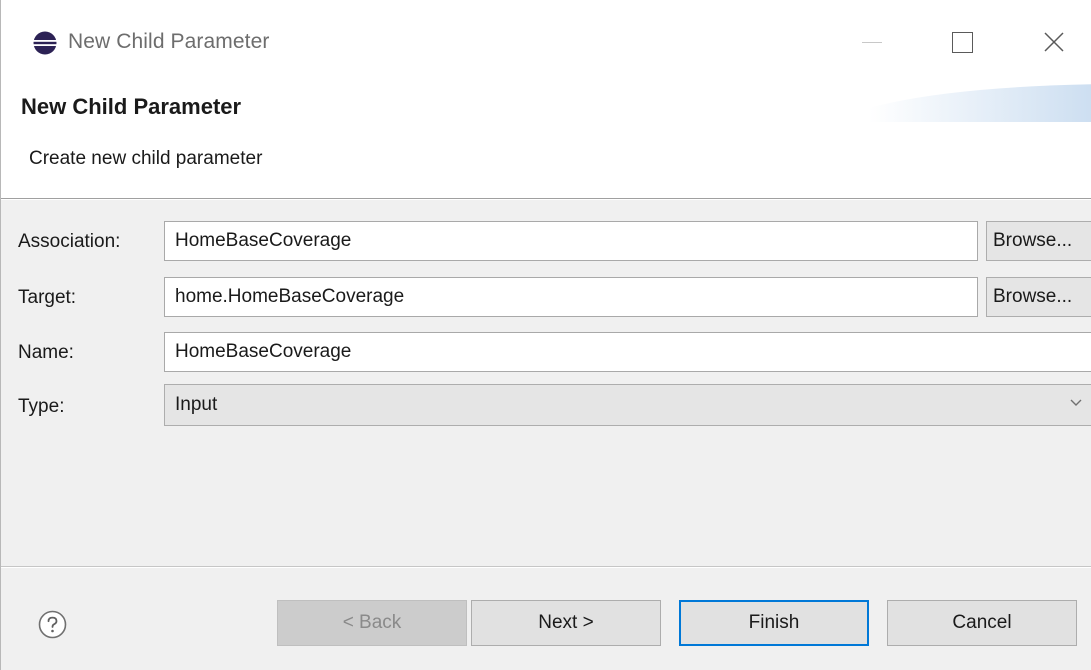 This screenshot has height=670, width=1091. I want to click on page-description: Create new child parameter, so click(146, 158).